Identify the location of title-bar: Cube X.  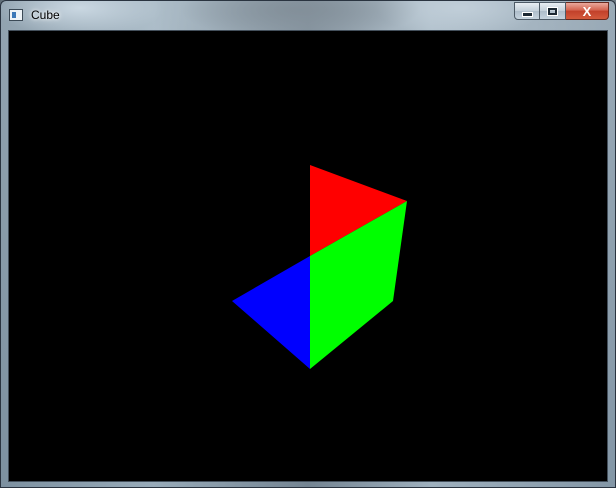
(308, 15).